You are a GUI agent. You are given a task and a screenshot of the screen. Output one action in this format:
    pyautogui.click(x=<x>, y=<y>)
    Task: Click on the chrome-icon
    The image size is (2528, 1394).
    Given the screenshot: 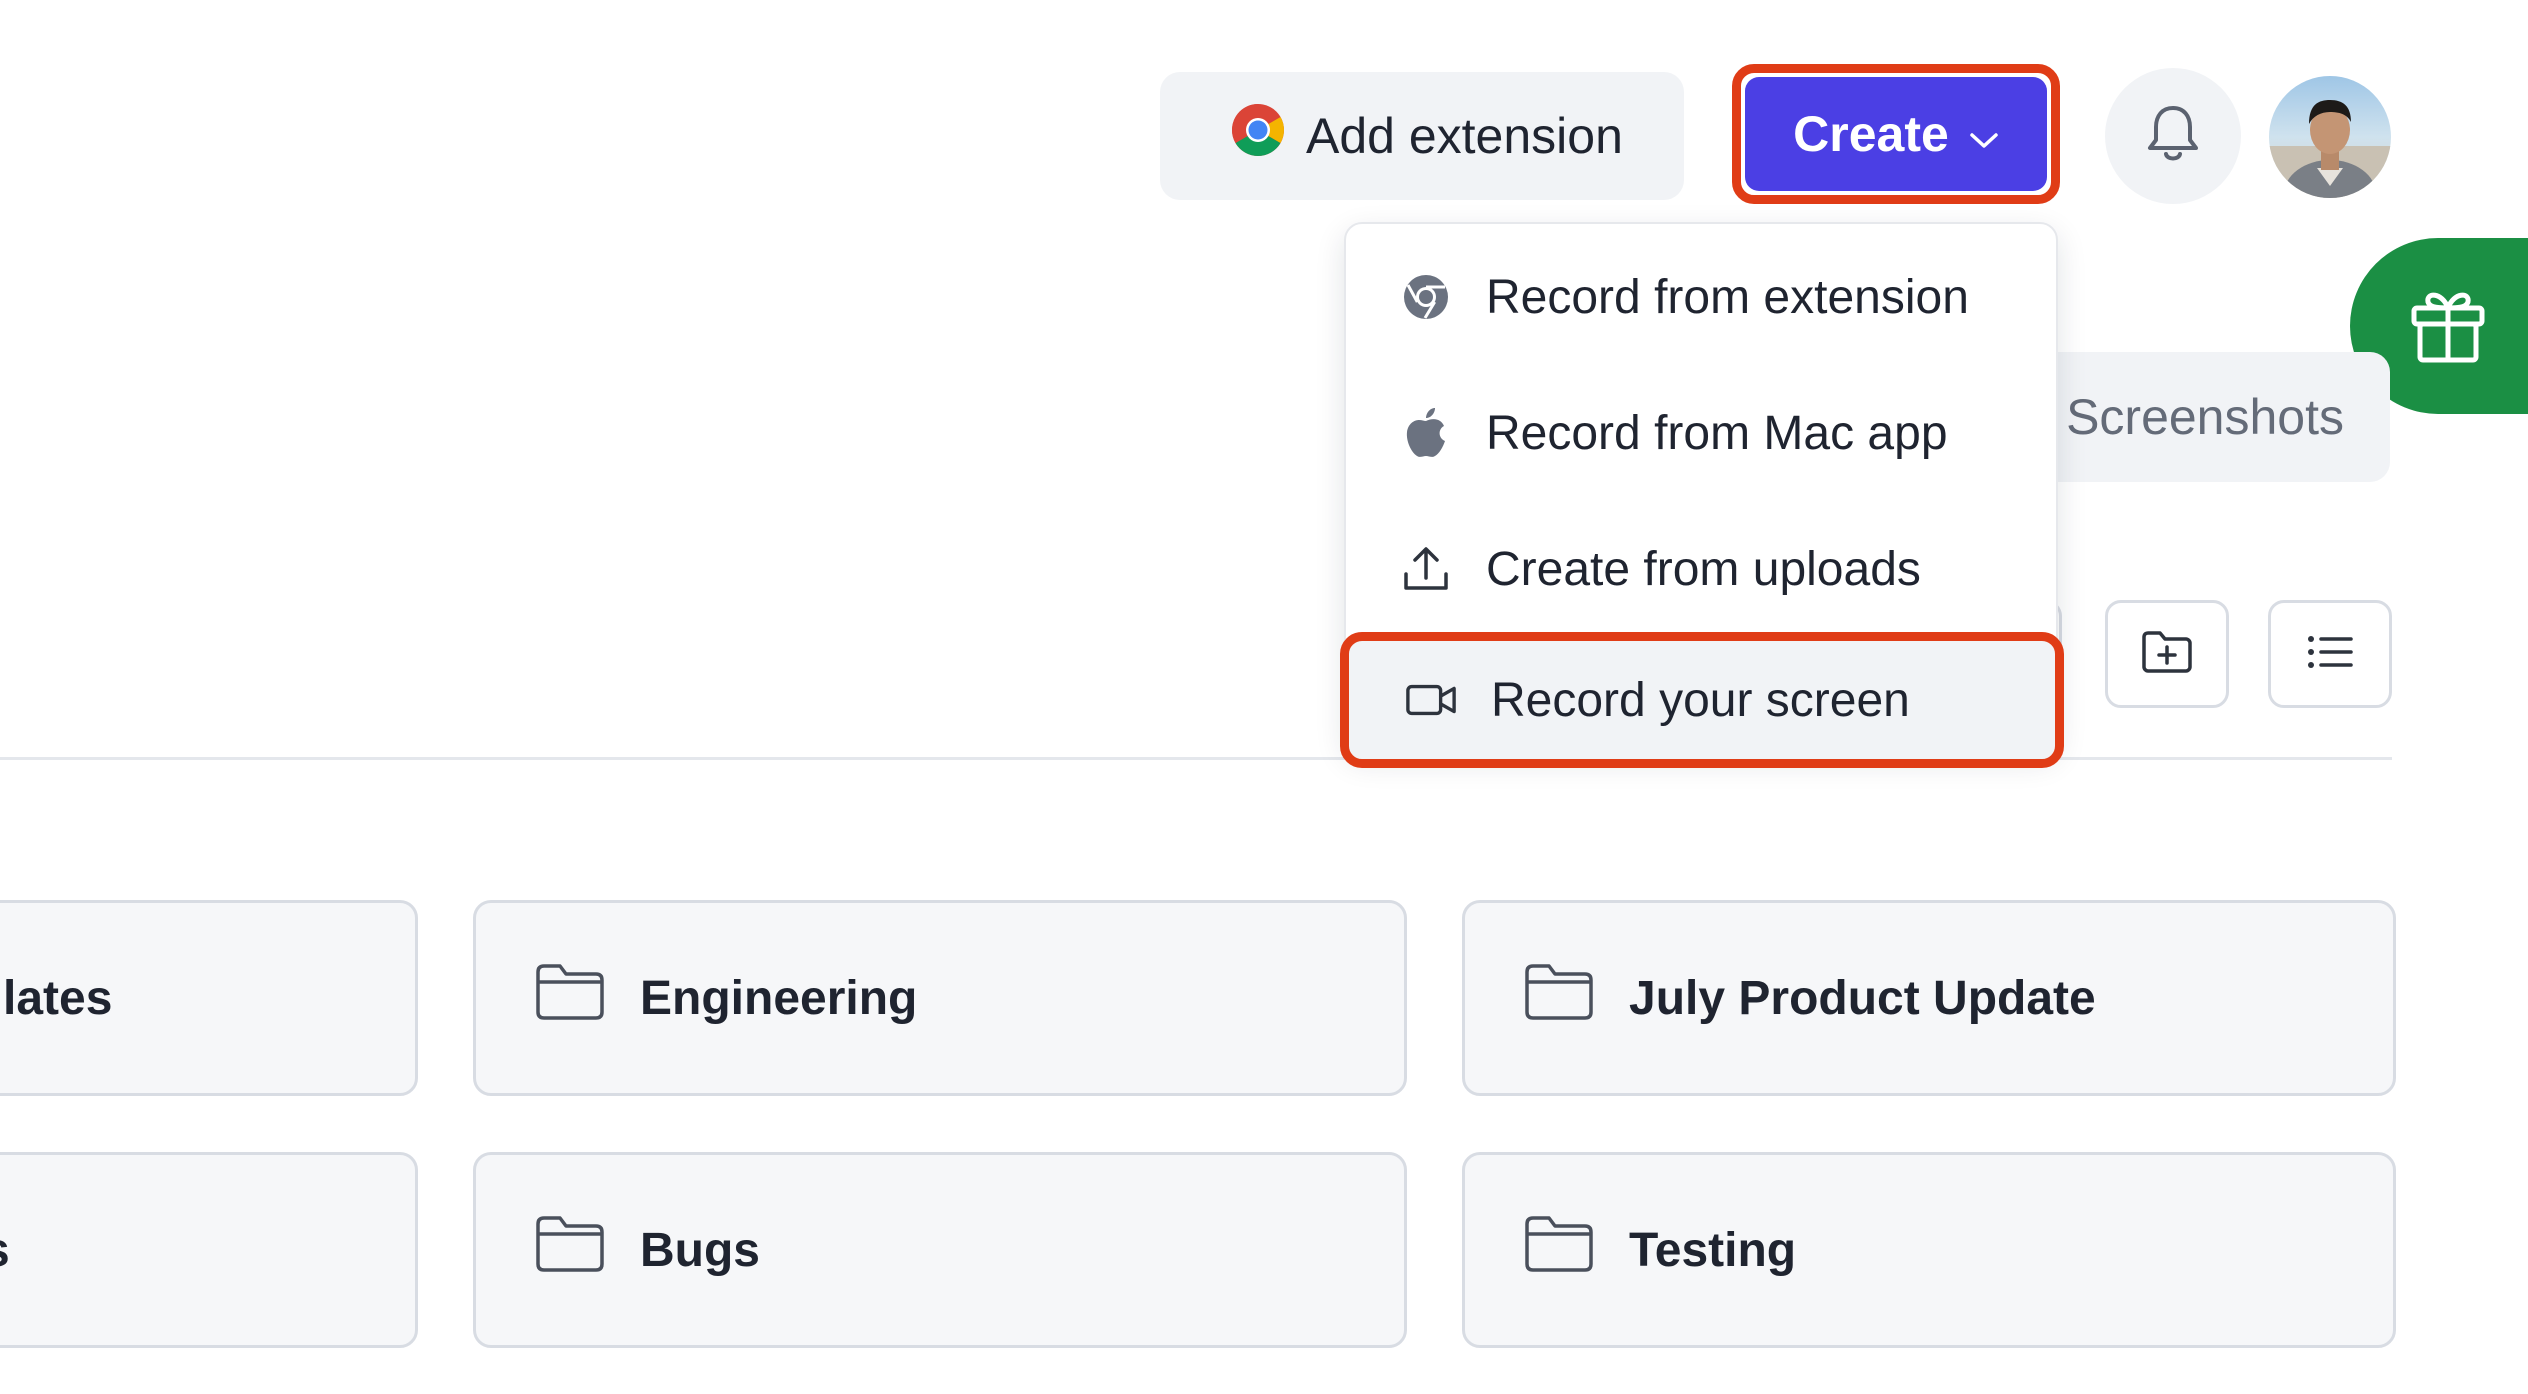 What is the action you would take?
    pyautogui.click(x=1426, y=297)
    